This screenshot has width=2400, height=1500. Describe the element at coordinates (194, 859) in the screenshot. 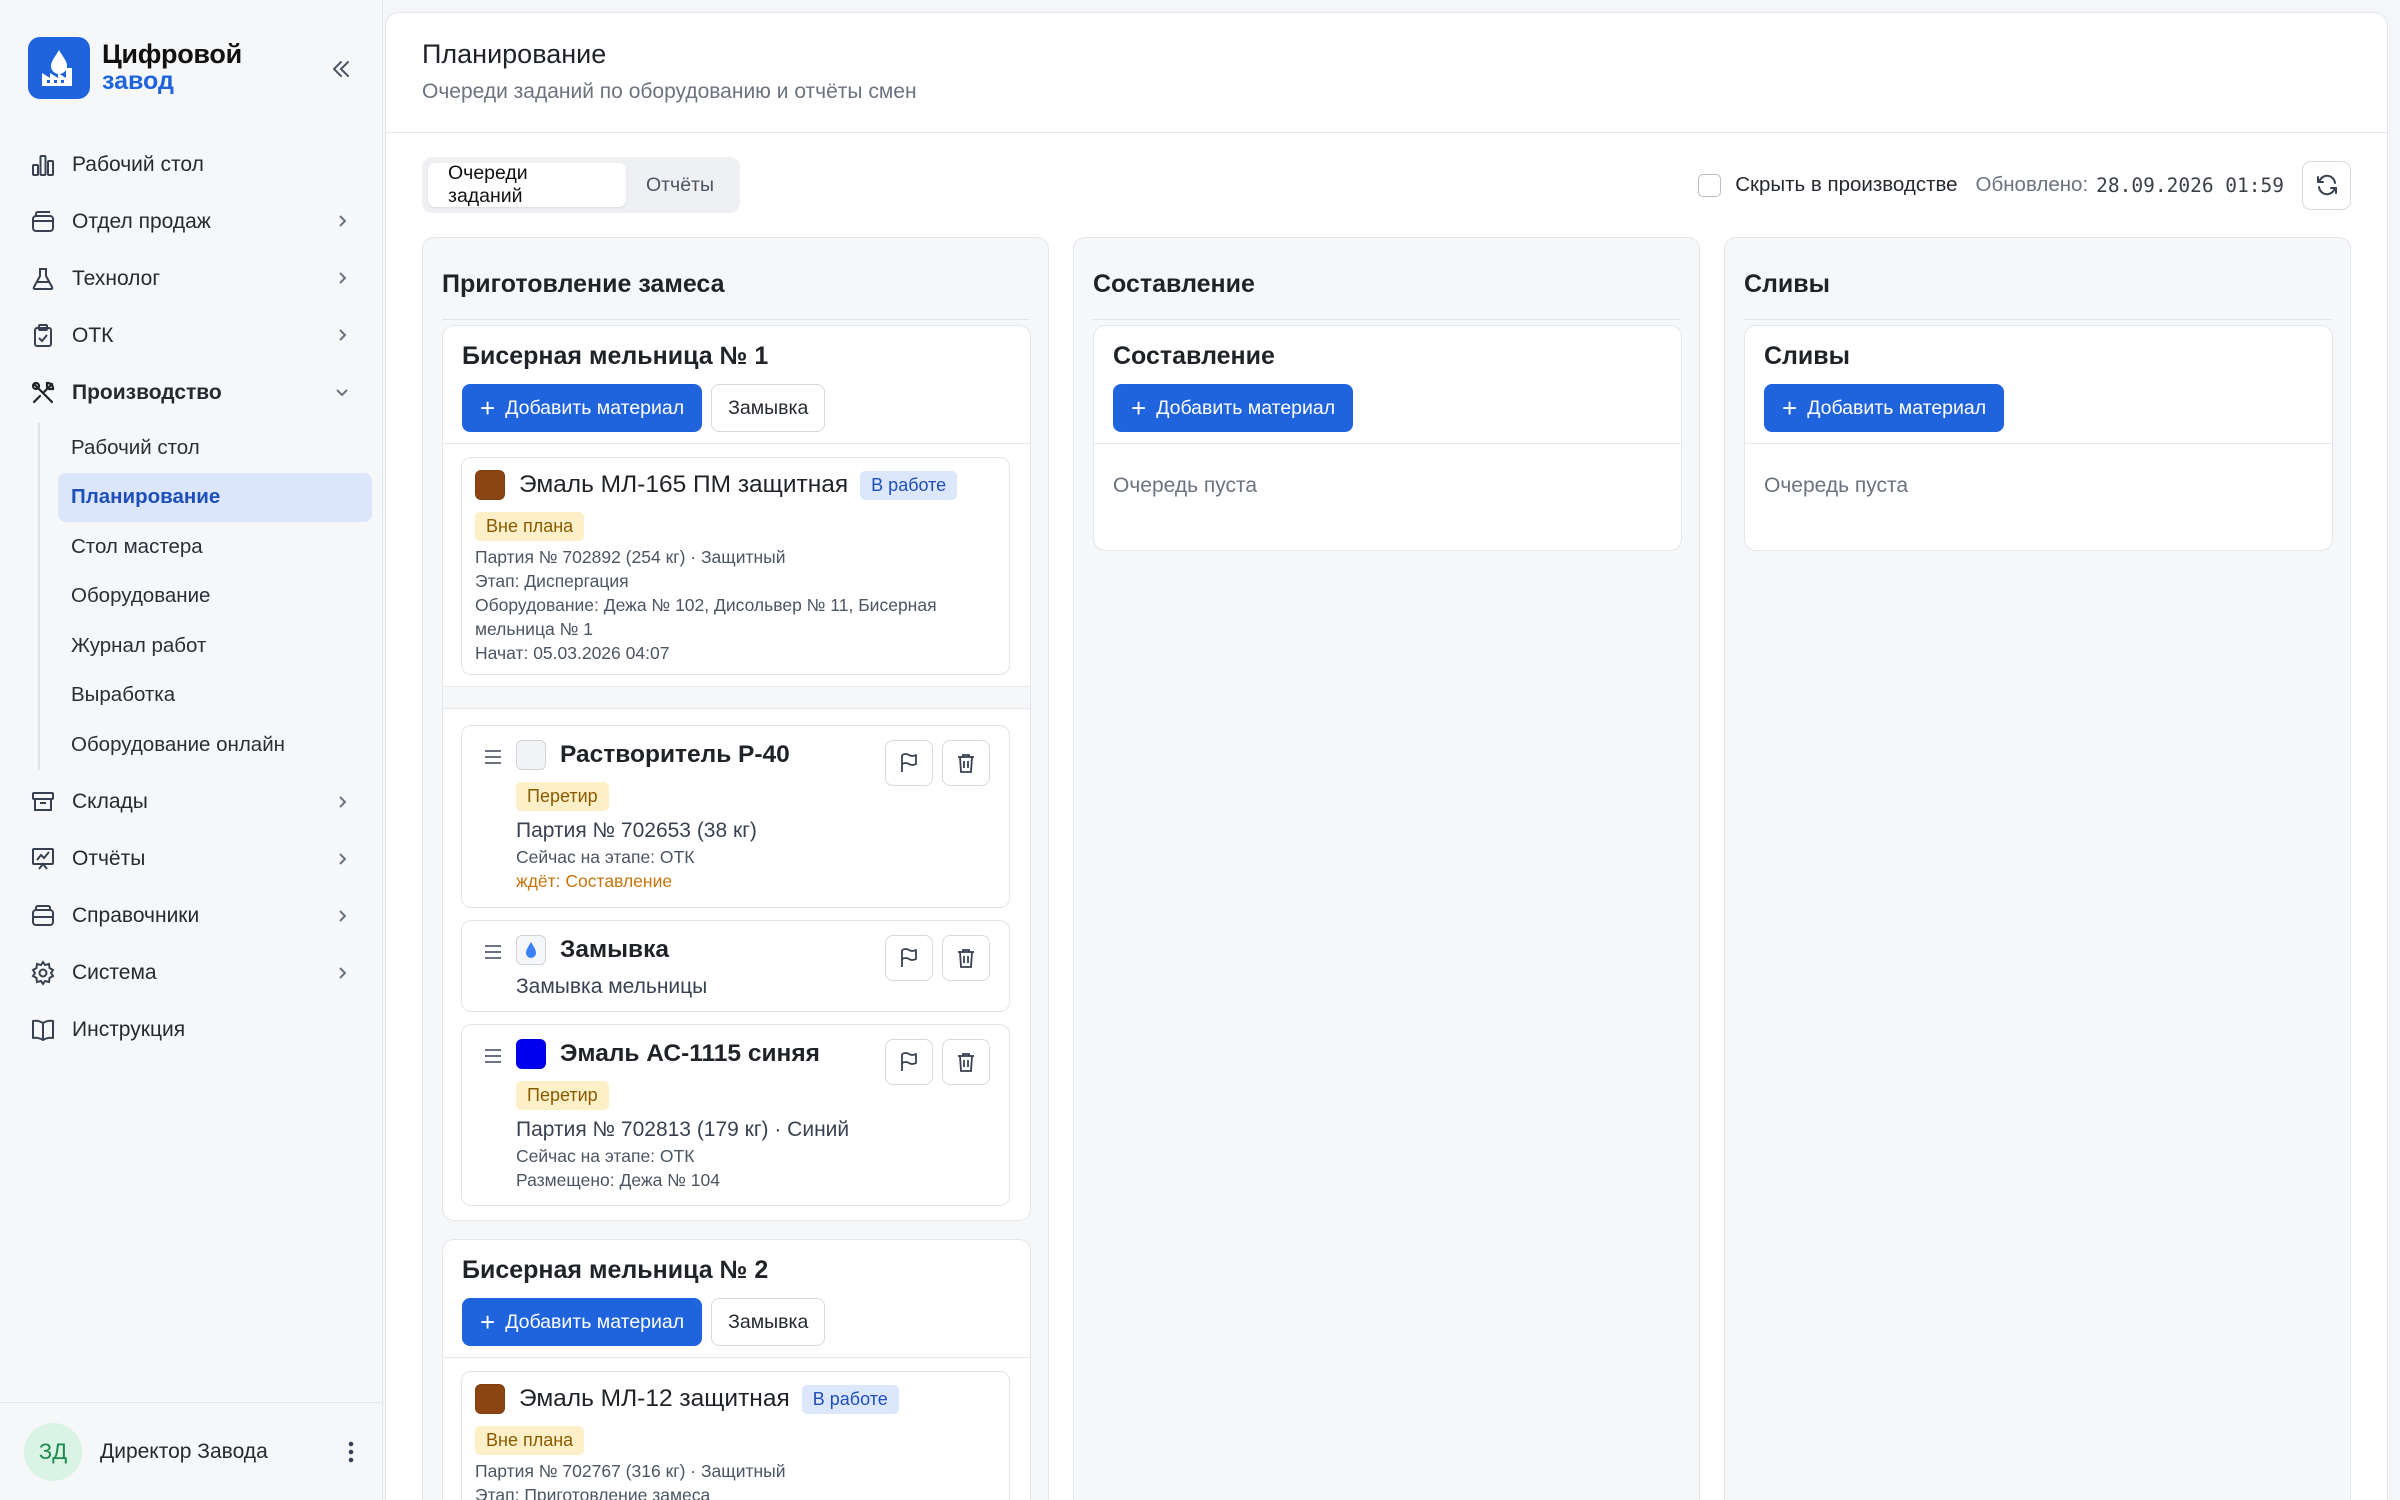

I see `nav-item-reports: Отчёты` at that location.